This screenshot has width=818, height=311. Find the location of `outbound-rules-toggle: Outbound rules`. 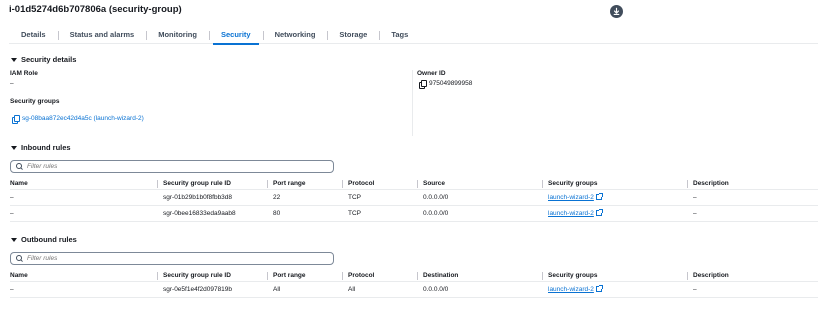

outbound-rules-toggle: Outbound rules is located at coordinates (44, 239).